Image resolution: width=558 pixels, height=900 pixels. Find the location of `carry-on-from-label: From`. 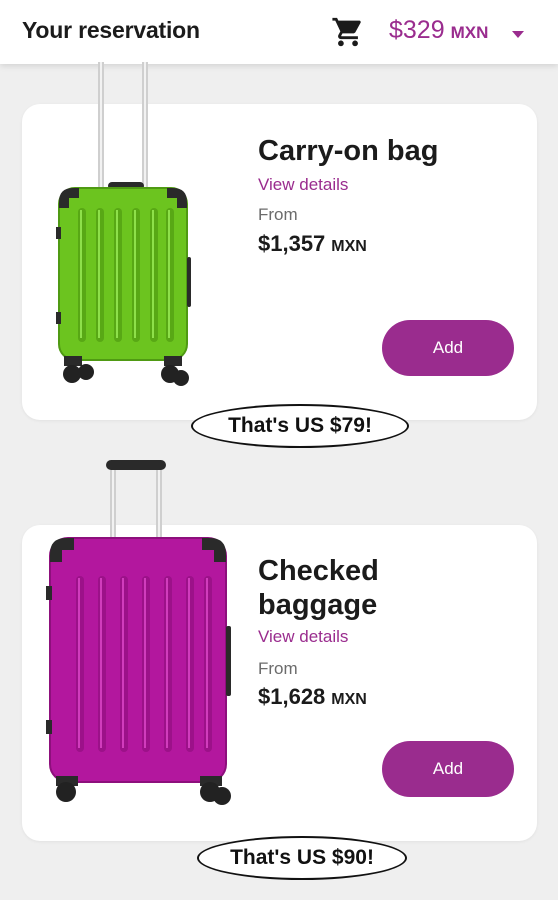

carry-on-from-label: From is located at coordinates (278, 214).